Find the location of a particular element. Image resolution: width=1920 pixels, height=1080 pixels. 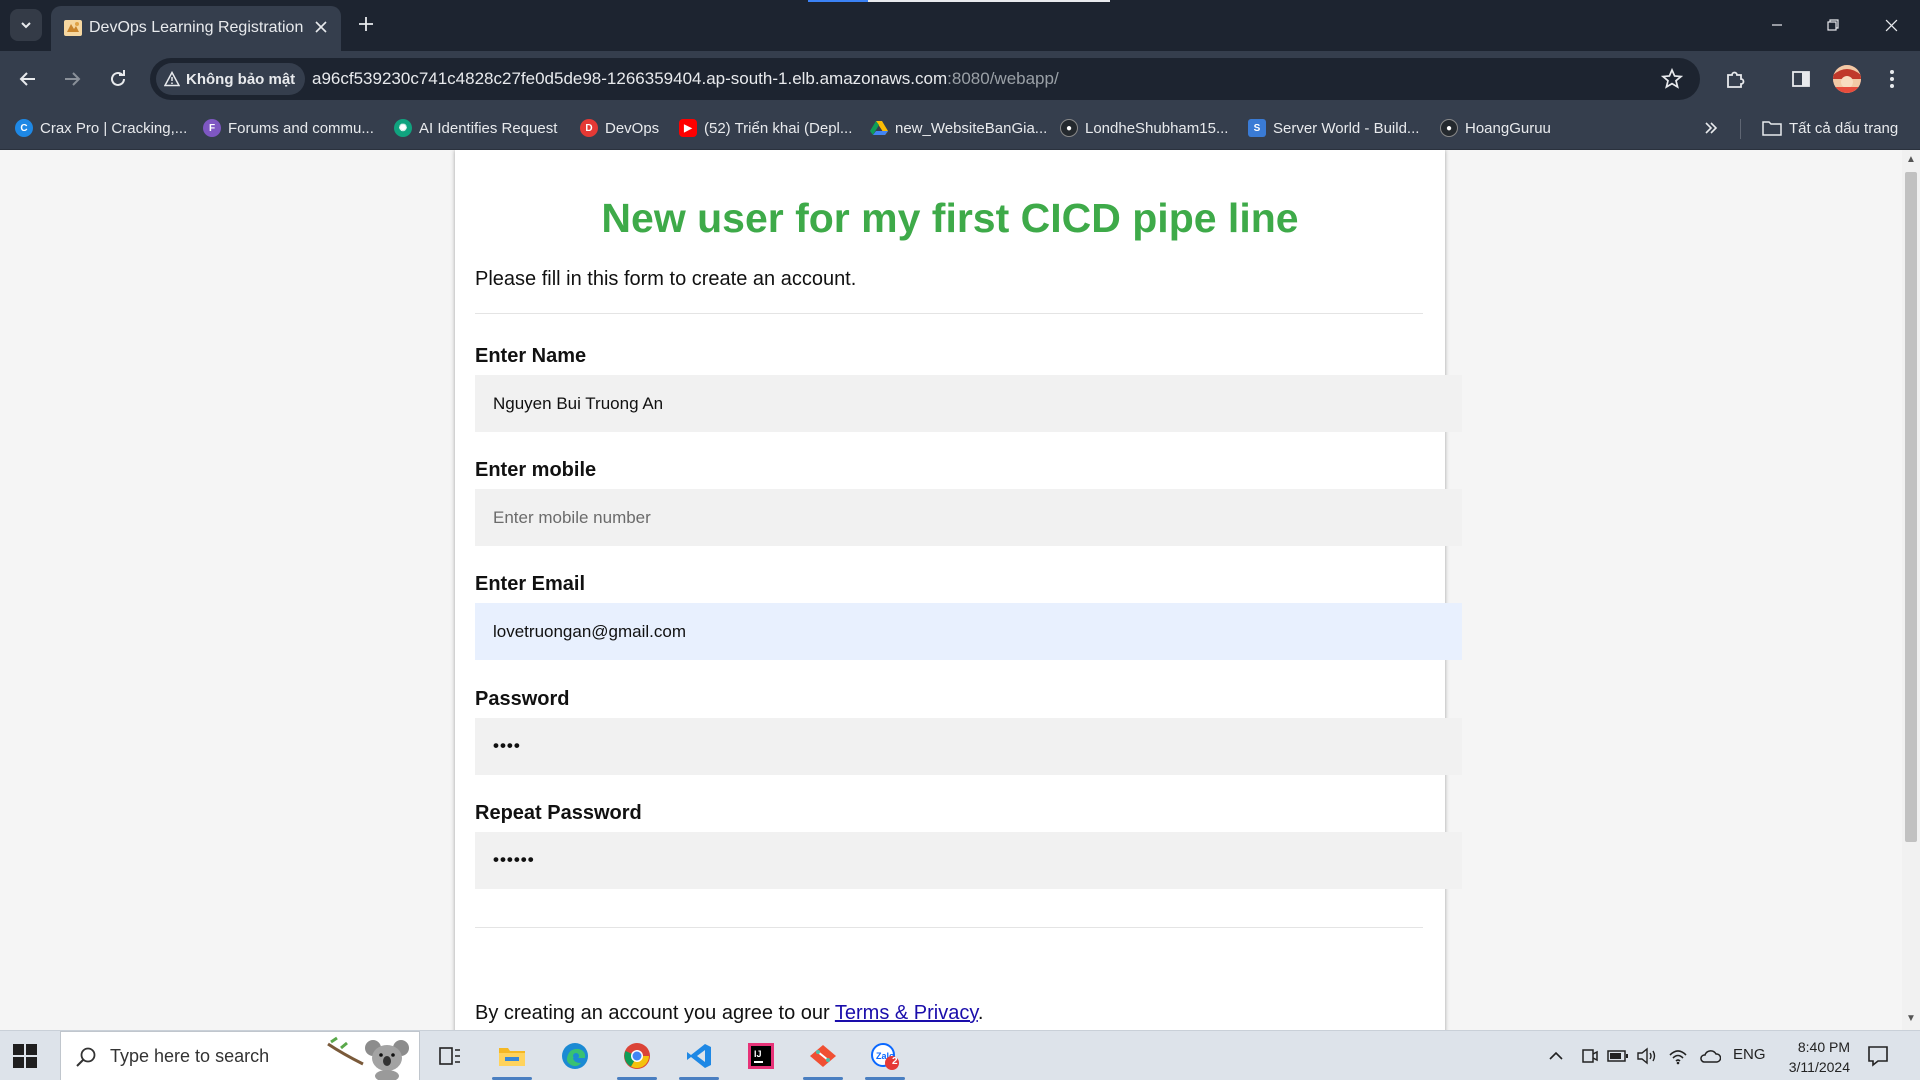

battery-icon is located at coordinates (1617, 1056).